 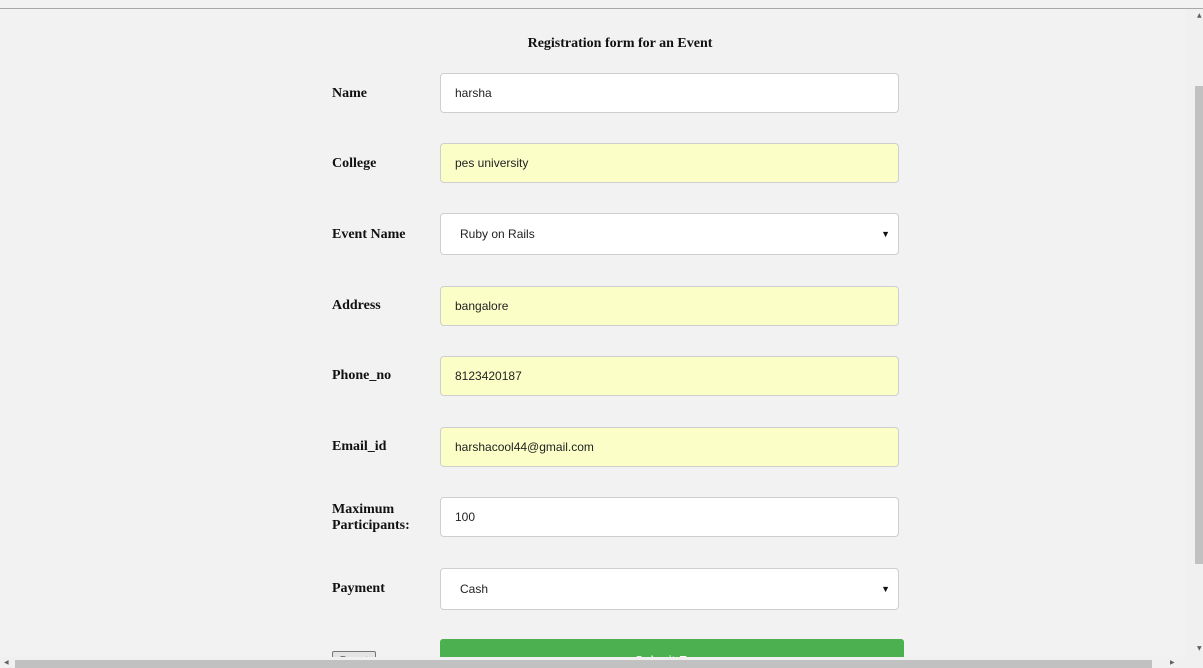 What do you see at coordinates (349, 93) in the screenshot?
I see `name-label: Name` at bounding box center [349, 93].